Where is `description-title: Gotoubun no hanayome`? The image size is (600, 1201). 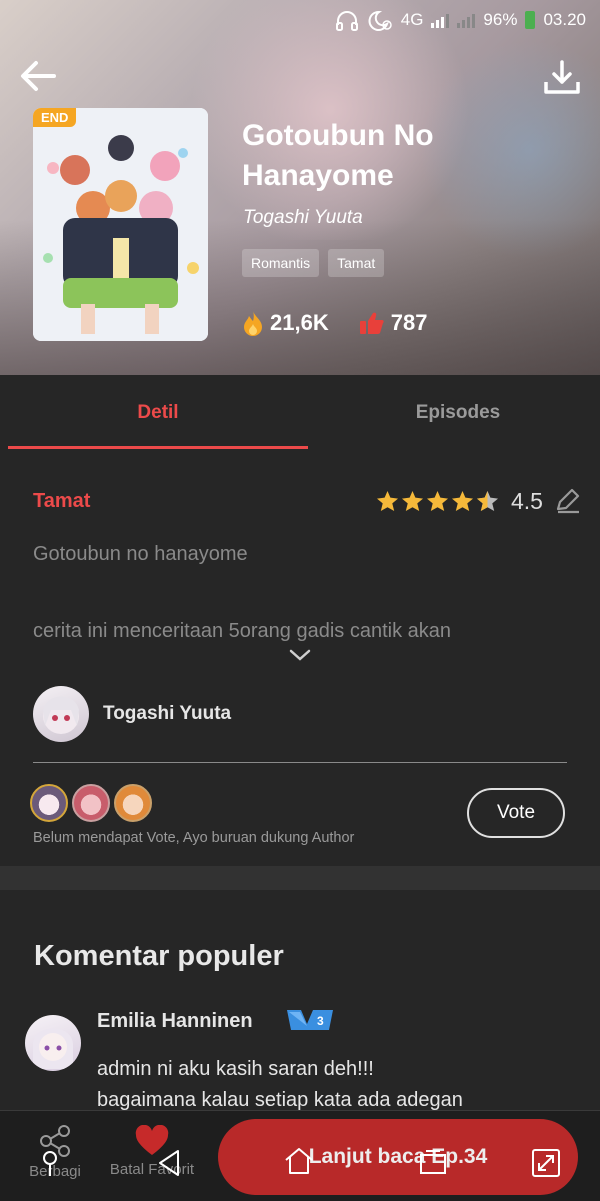
description-title: Gotoubun no hanayome is located at coordinates (140, 554).